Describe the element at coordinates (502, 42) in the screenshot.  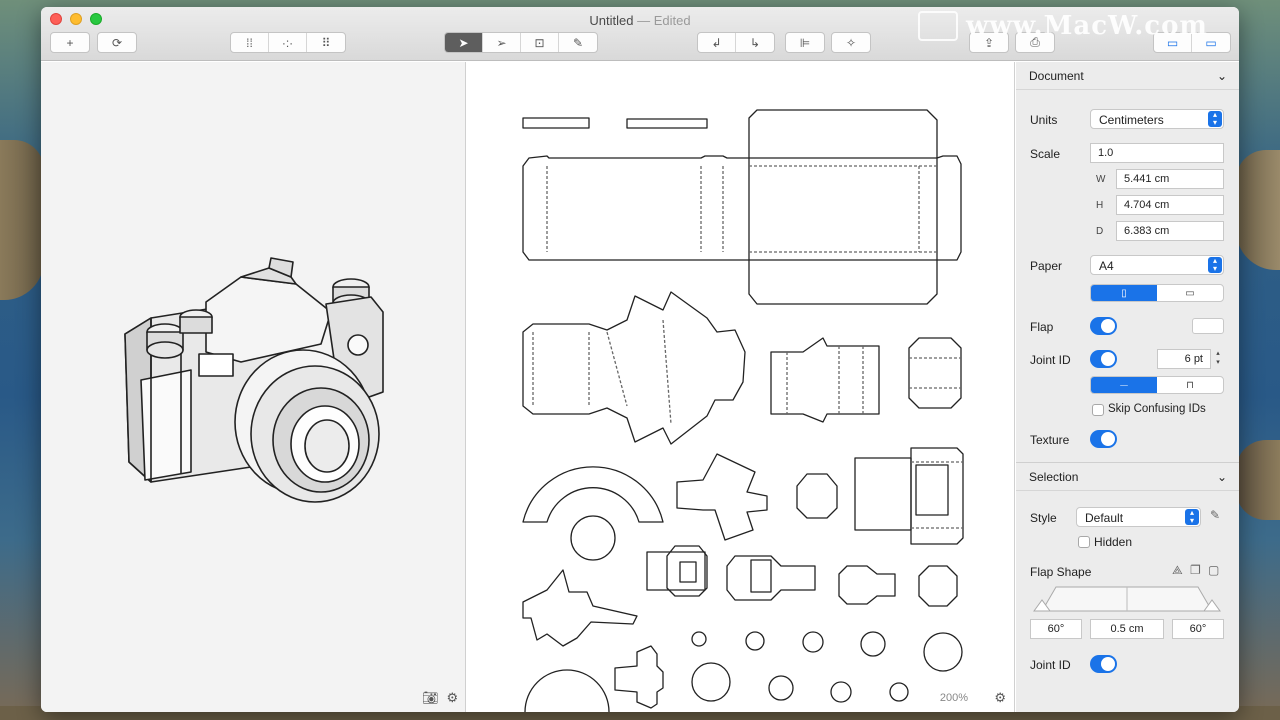
I see `direct-select-icon: ➢` at that location.